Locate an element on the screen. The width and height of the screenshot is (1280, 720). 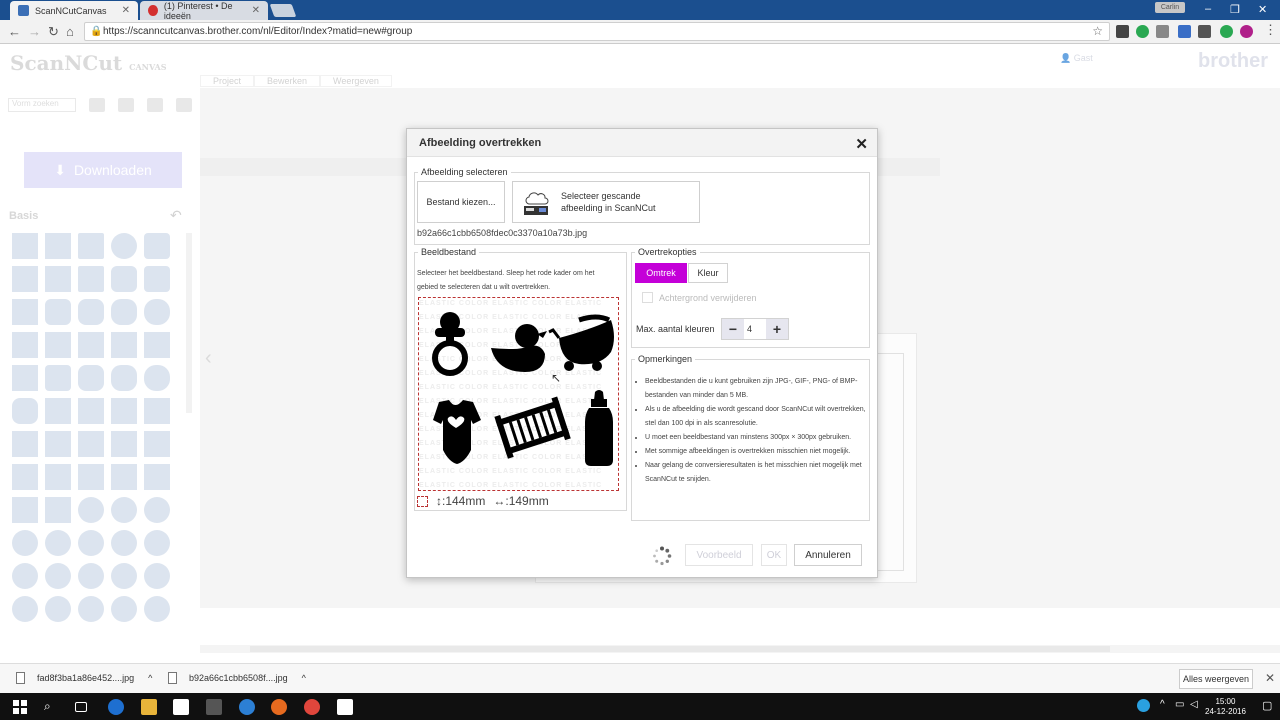
increase-button: + is located at coordinates (777, 329).